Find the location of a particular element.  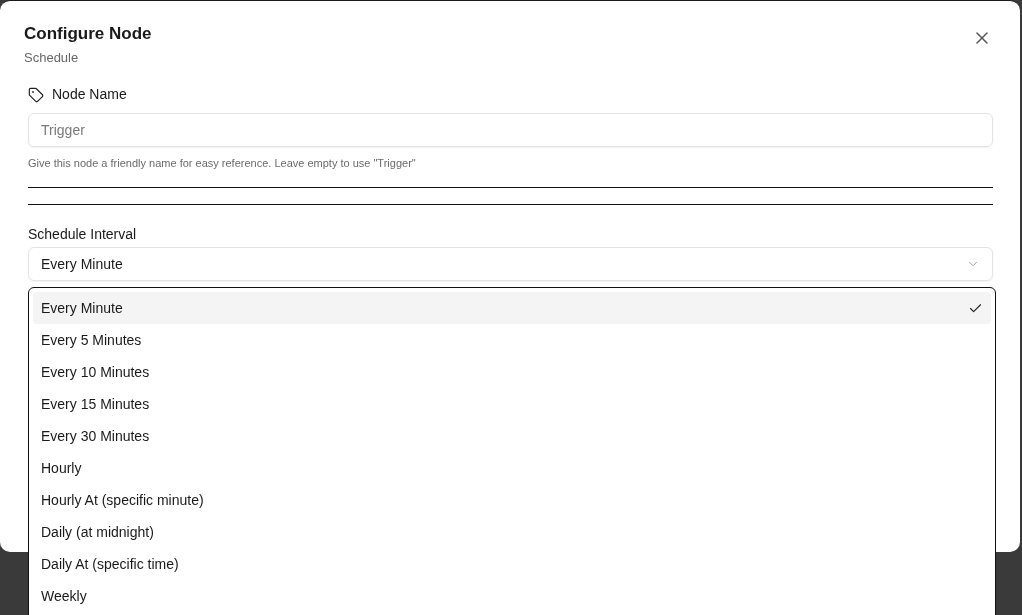

node-name-input: Trigger is located at coordinates (510, 130).